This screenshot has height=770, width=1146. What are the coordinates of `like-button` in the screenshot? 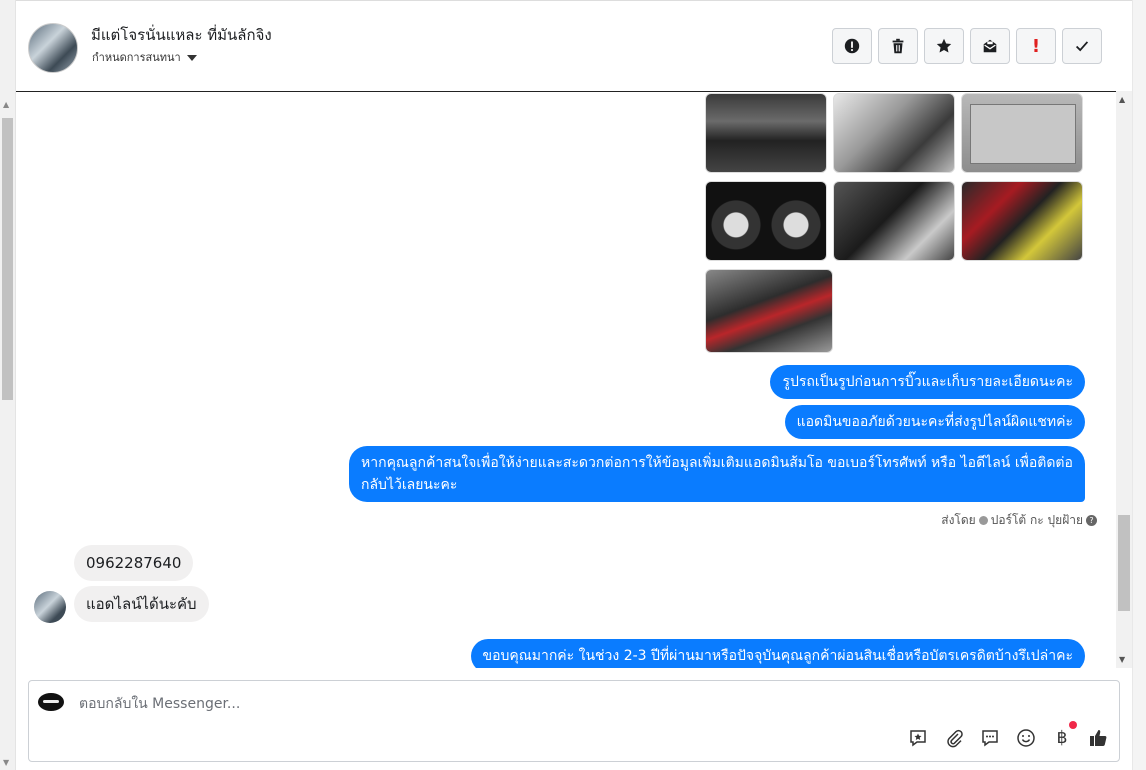 It's located at (1098, 738).